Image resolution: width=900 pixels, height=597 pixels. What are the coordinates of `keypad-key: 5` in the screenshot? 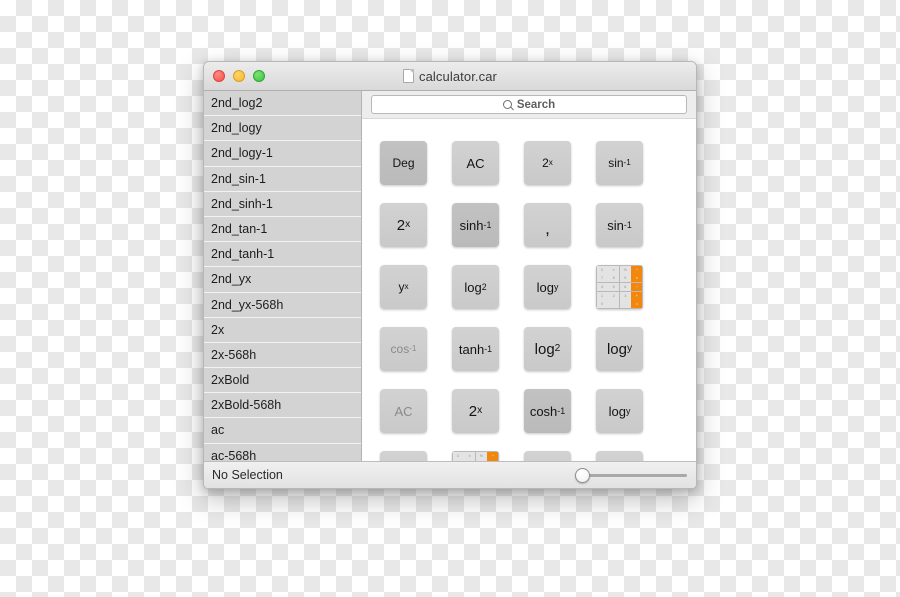 It's located at (614, 287).